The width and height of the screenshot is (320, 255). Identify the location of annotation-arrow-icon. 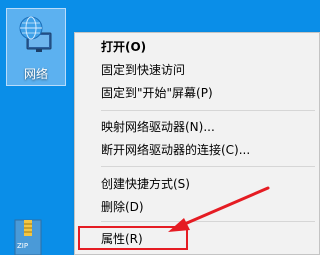
(219, 209).